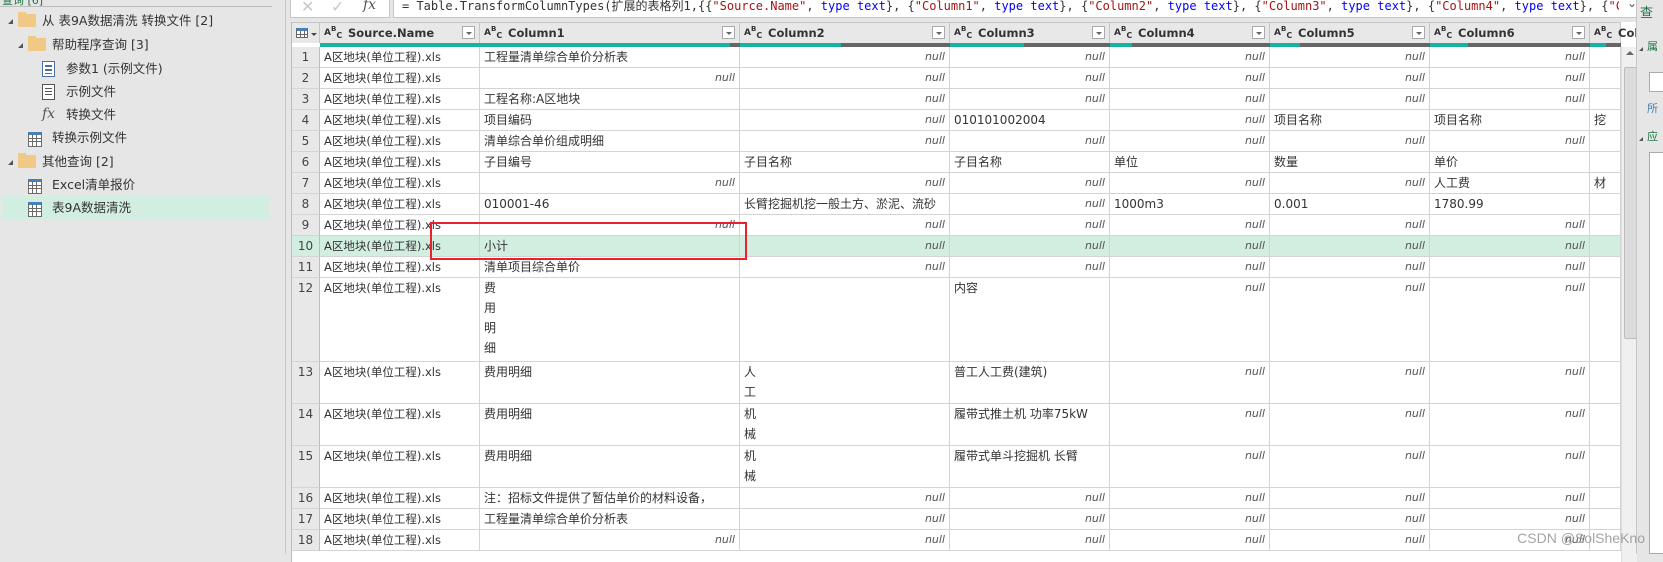  What do you see at coordinates (306, 246) in the screenshot?
I see `row-number: 10` at bounding box center [306, 246].